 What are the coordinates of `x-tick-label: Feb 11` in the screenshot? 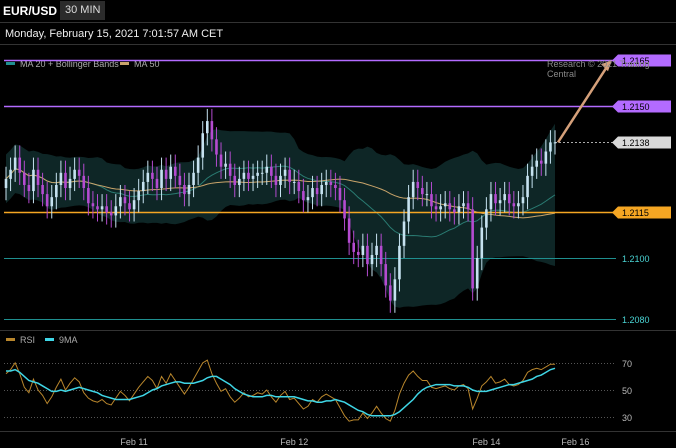 It's located at (133, 442).